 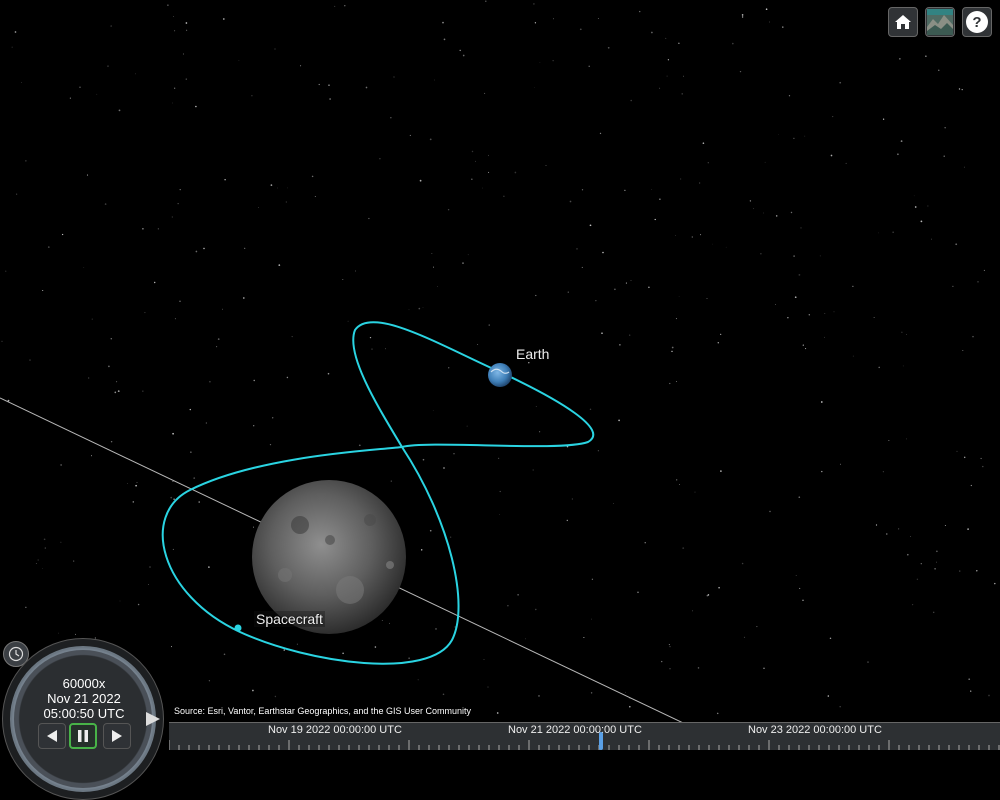 I want to click on timeline-label: Nov 19 2022 00:00:00 UTC, so click(x=335, y=730).